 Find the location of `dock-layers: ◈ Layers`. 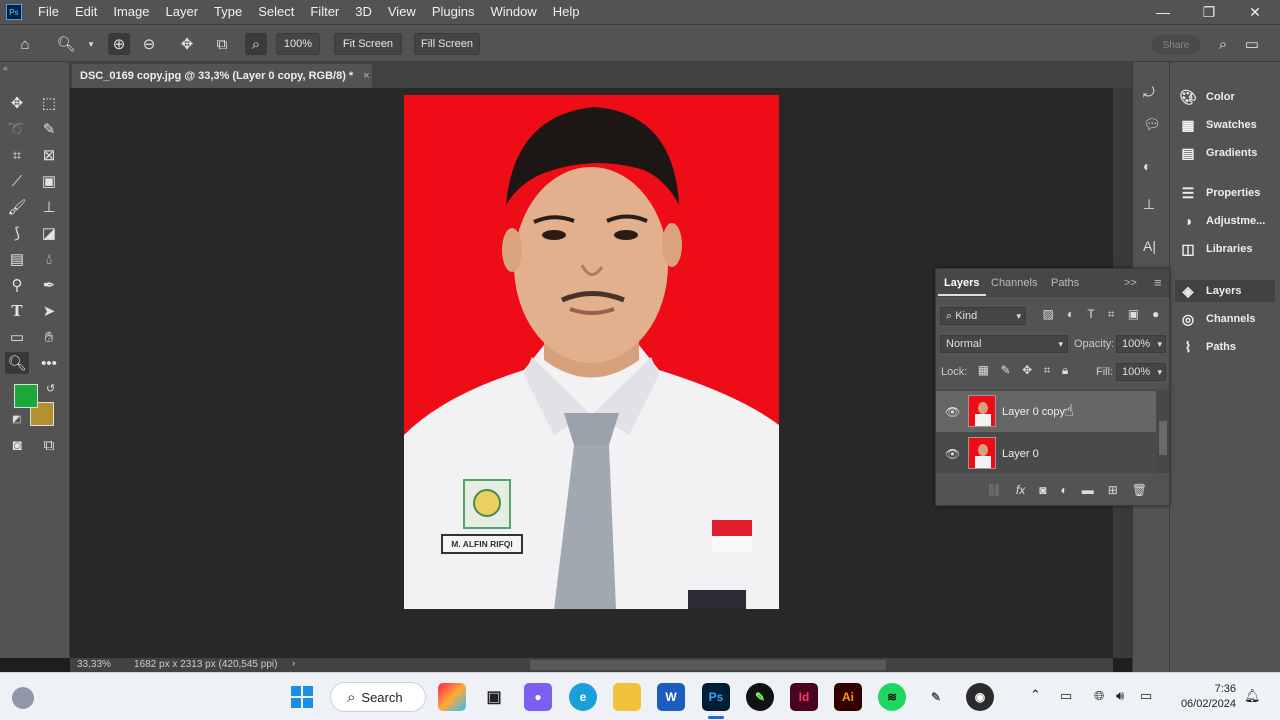

dock-layers: ◈ Layers is located at coordinates (1225, 291).